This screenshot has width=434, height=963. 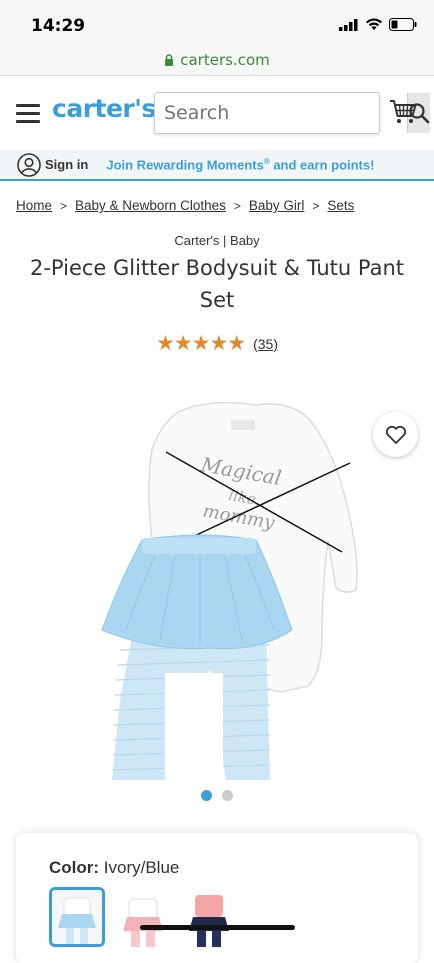 I want to click on signal-icon, so click(x=348, y=24).